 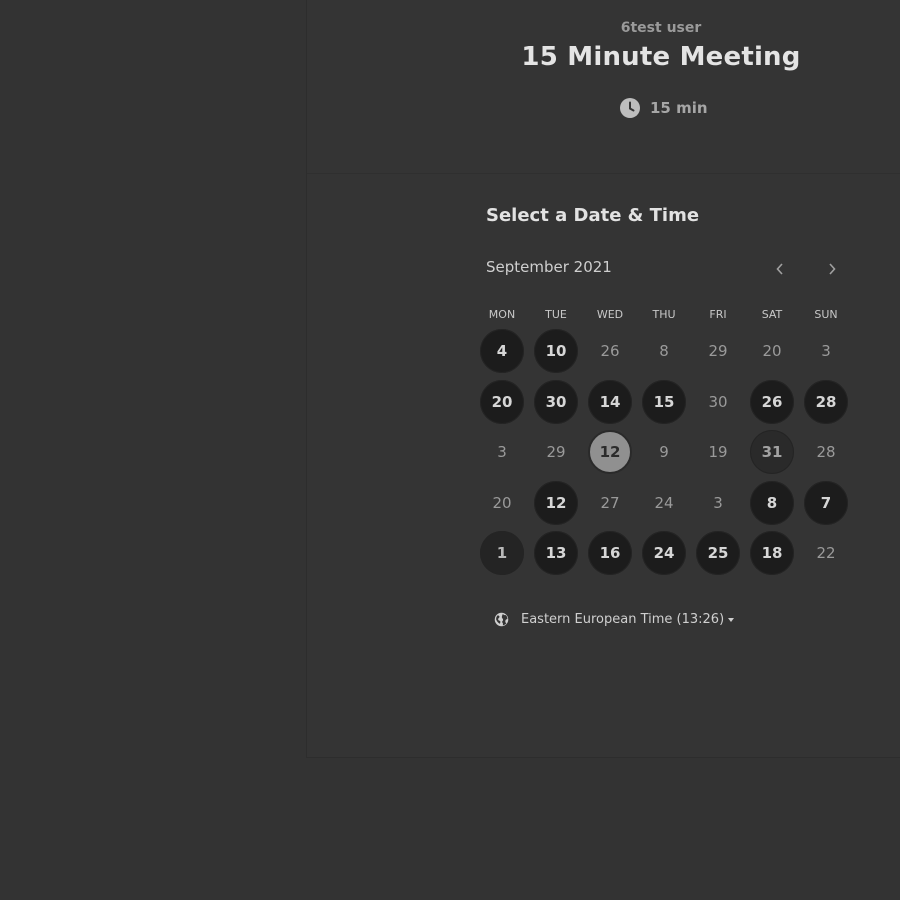 I want to click on calendar-day-available: 18, so click(x=772, y=553).